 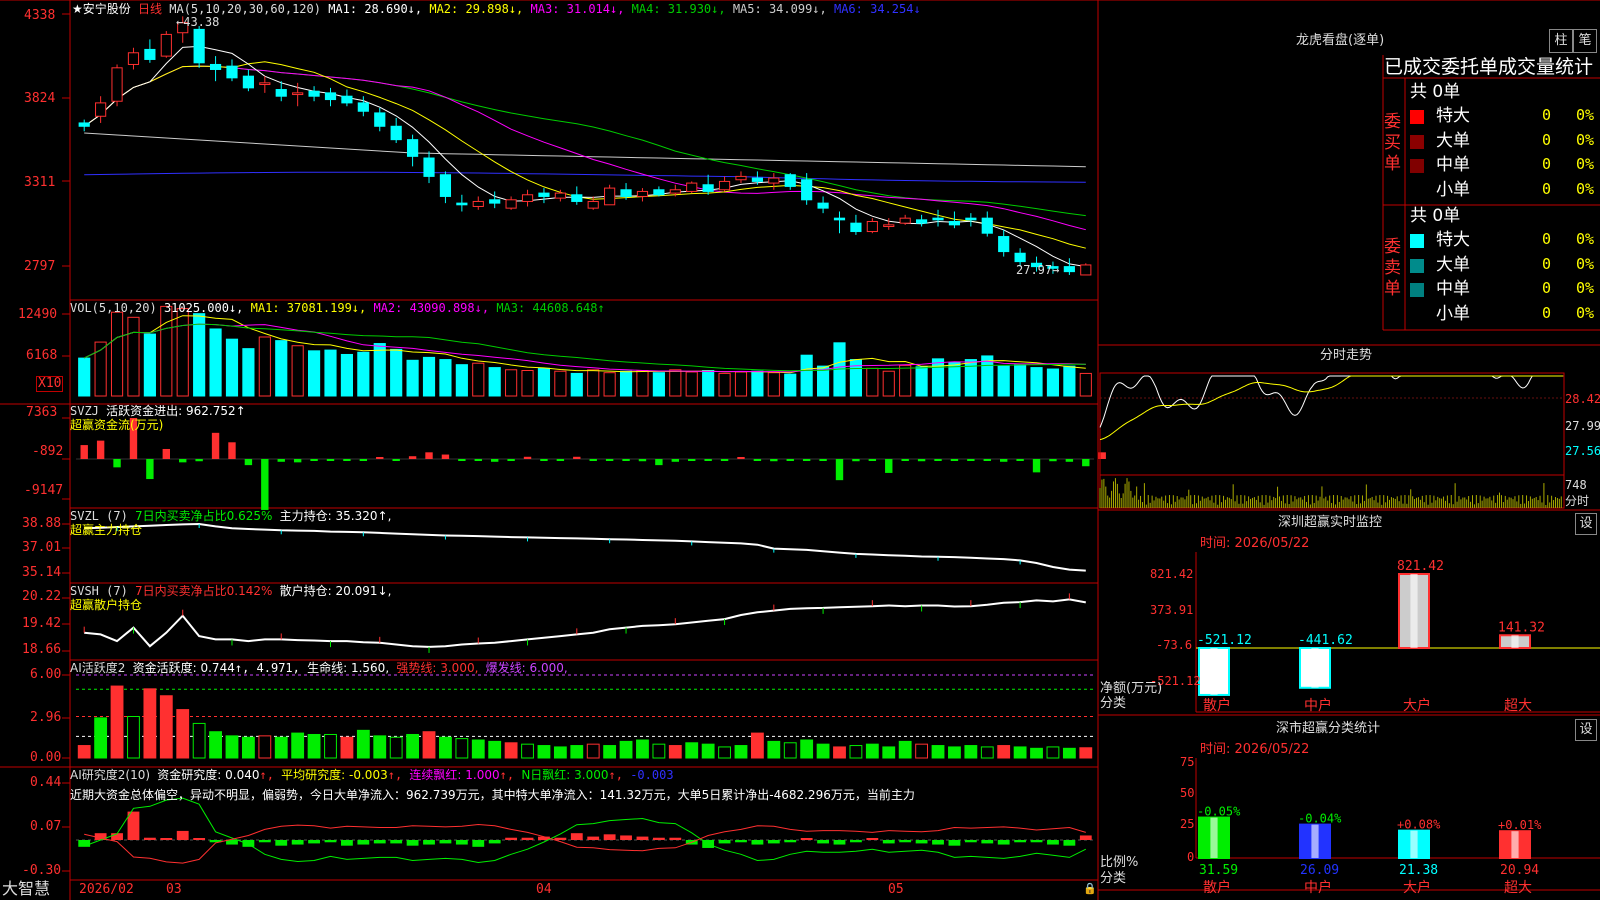 What do you see at coordinates (50, 384) in the screenshot?
I see `vol-unit-badge: X10` at bounding box center [50, 384].